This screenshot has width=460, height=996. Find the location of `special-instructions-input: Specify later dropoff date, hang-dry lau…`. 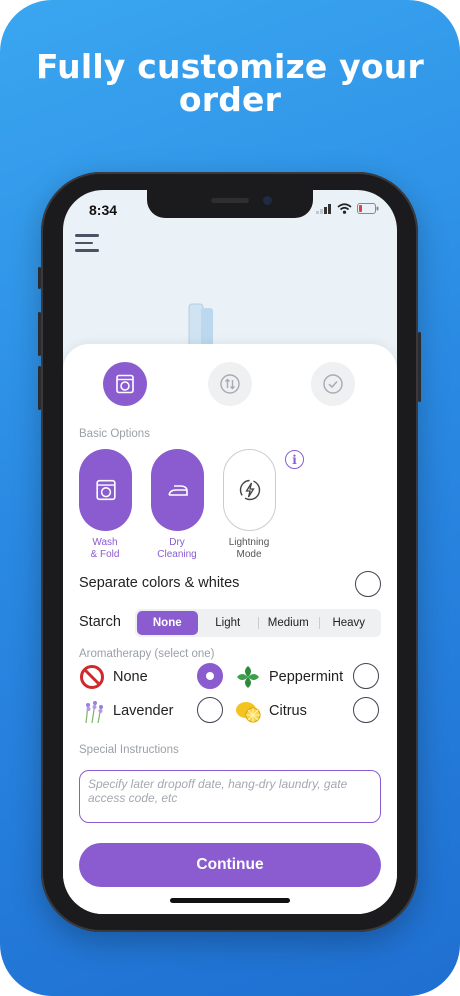

special-instructions-input: Specify later dropoff date, hang-dry lau… is located at coordinates (230, 796).